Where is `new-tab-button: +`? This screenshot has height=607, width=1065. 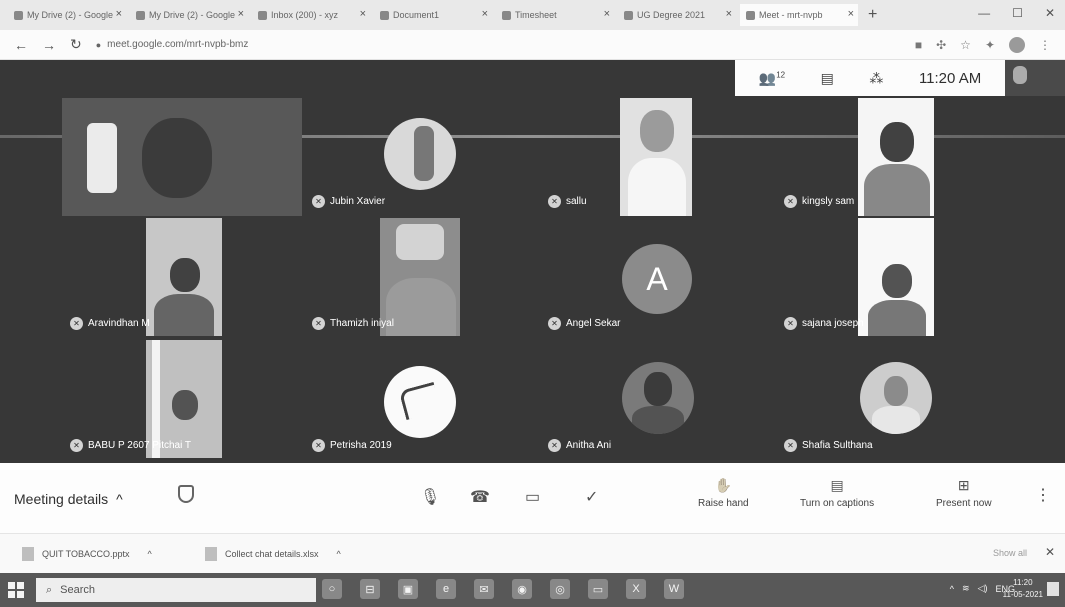
new-tab-button: + is located at coordinates (872, 15).